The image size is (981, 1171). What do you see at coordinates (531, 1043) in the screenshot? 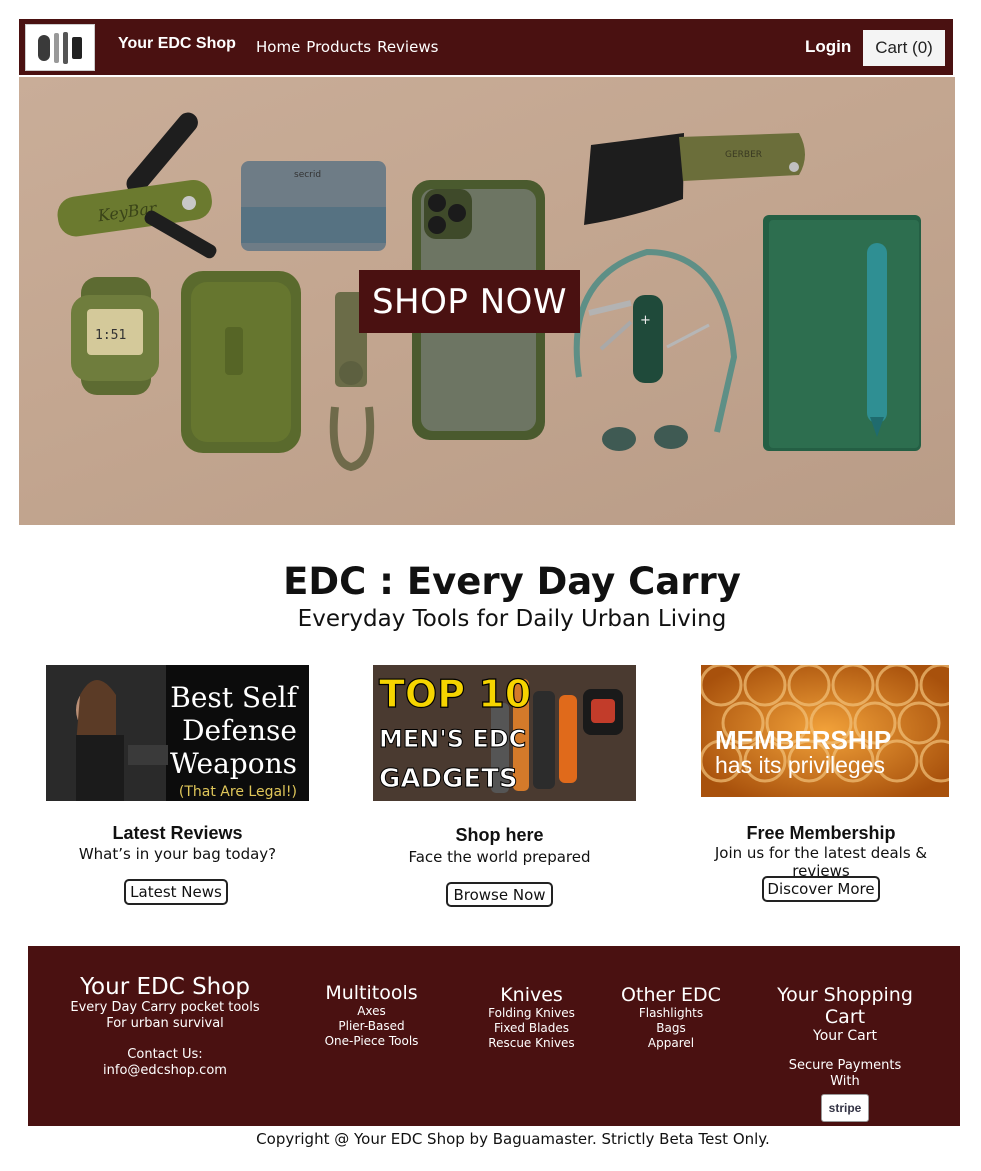
I see `footer-rescue-knives-link: Rescue Knives` at bounding box center [531, 1043].